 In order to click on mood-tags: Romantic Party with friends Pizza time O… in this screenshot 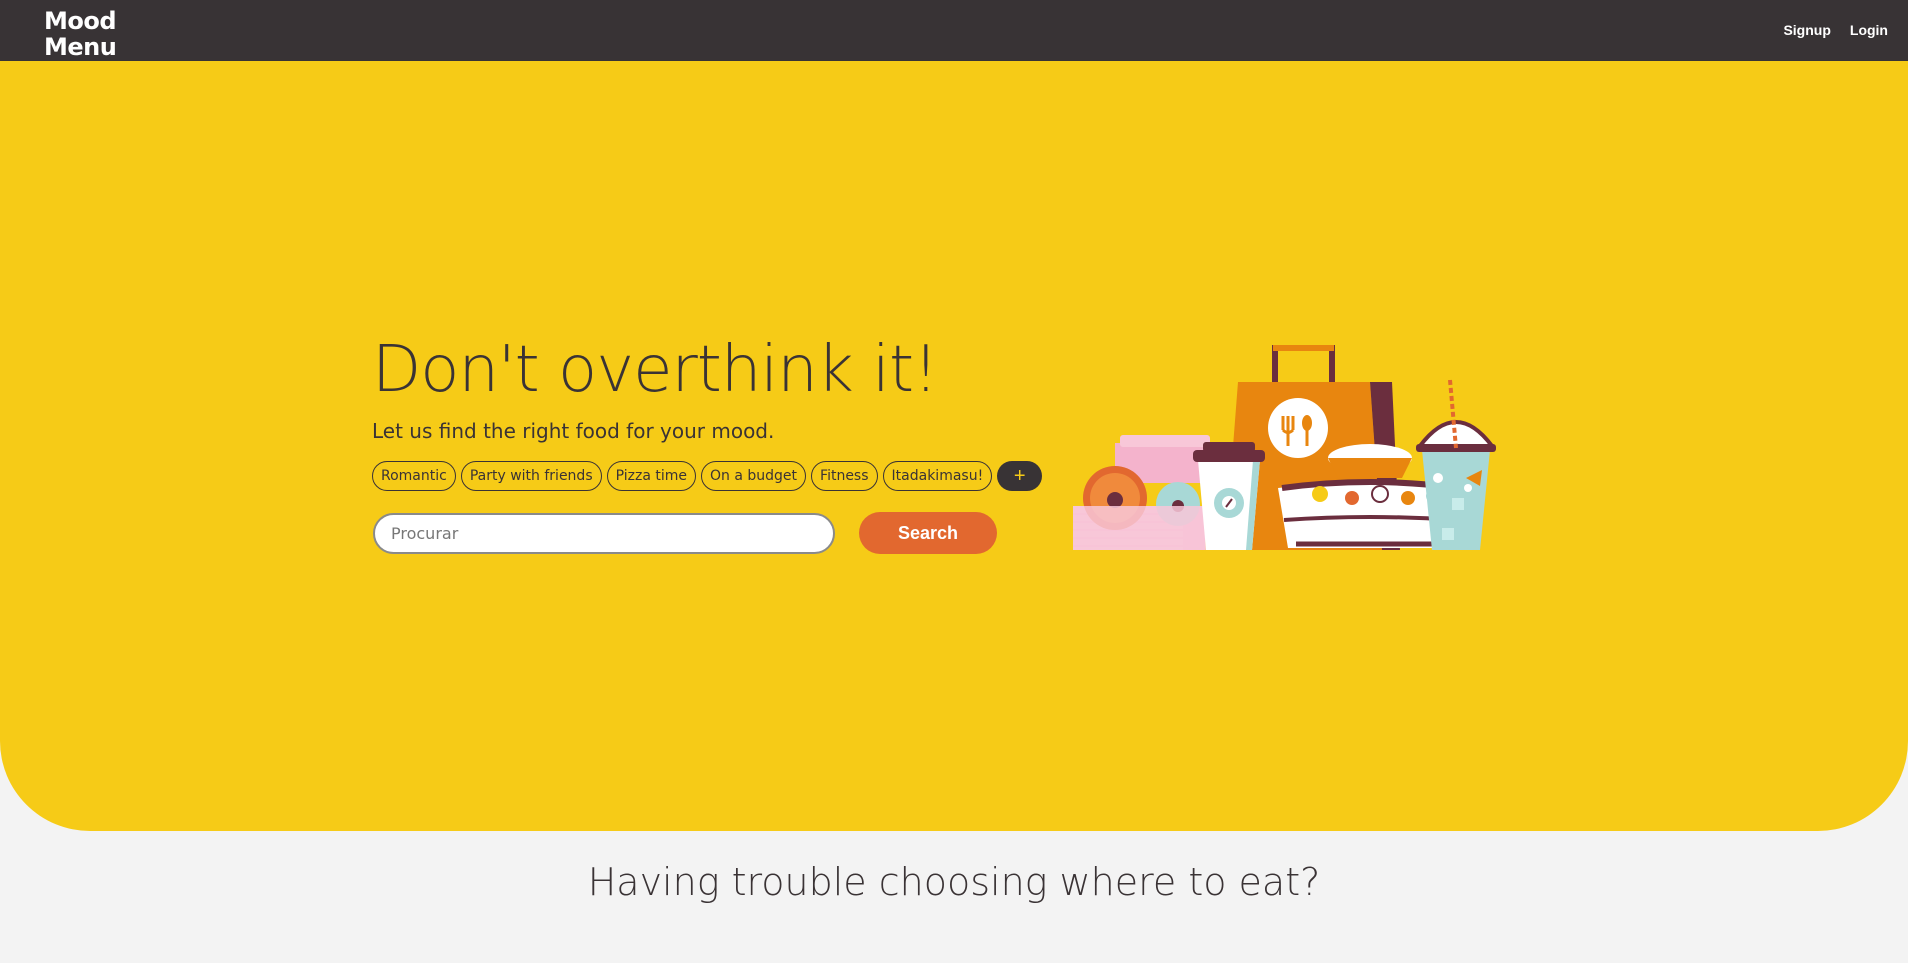, I will do `click(707, 476)`.